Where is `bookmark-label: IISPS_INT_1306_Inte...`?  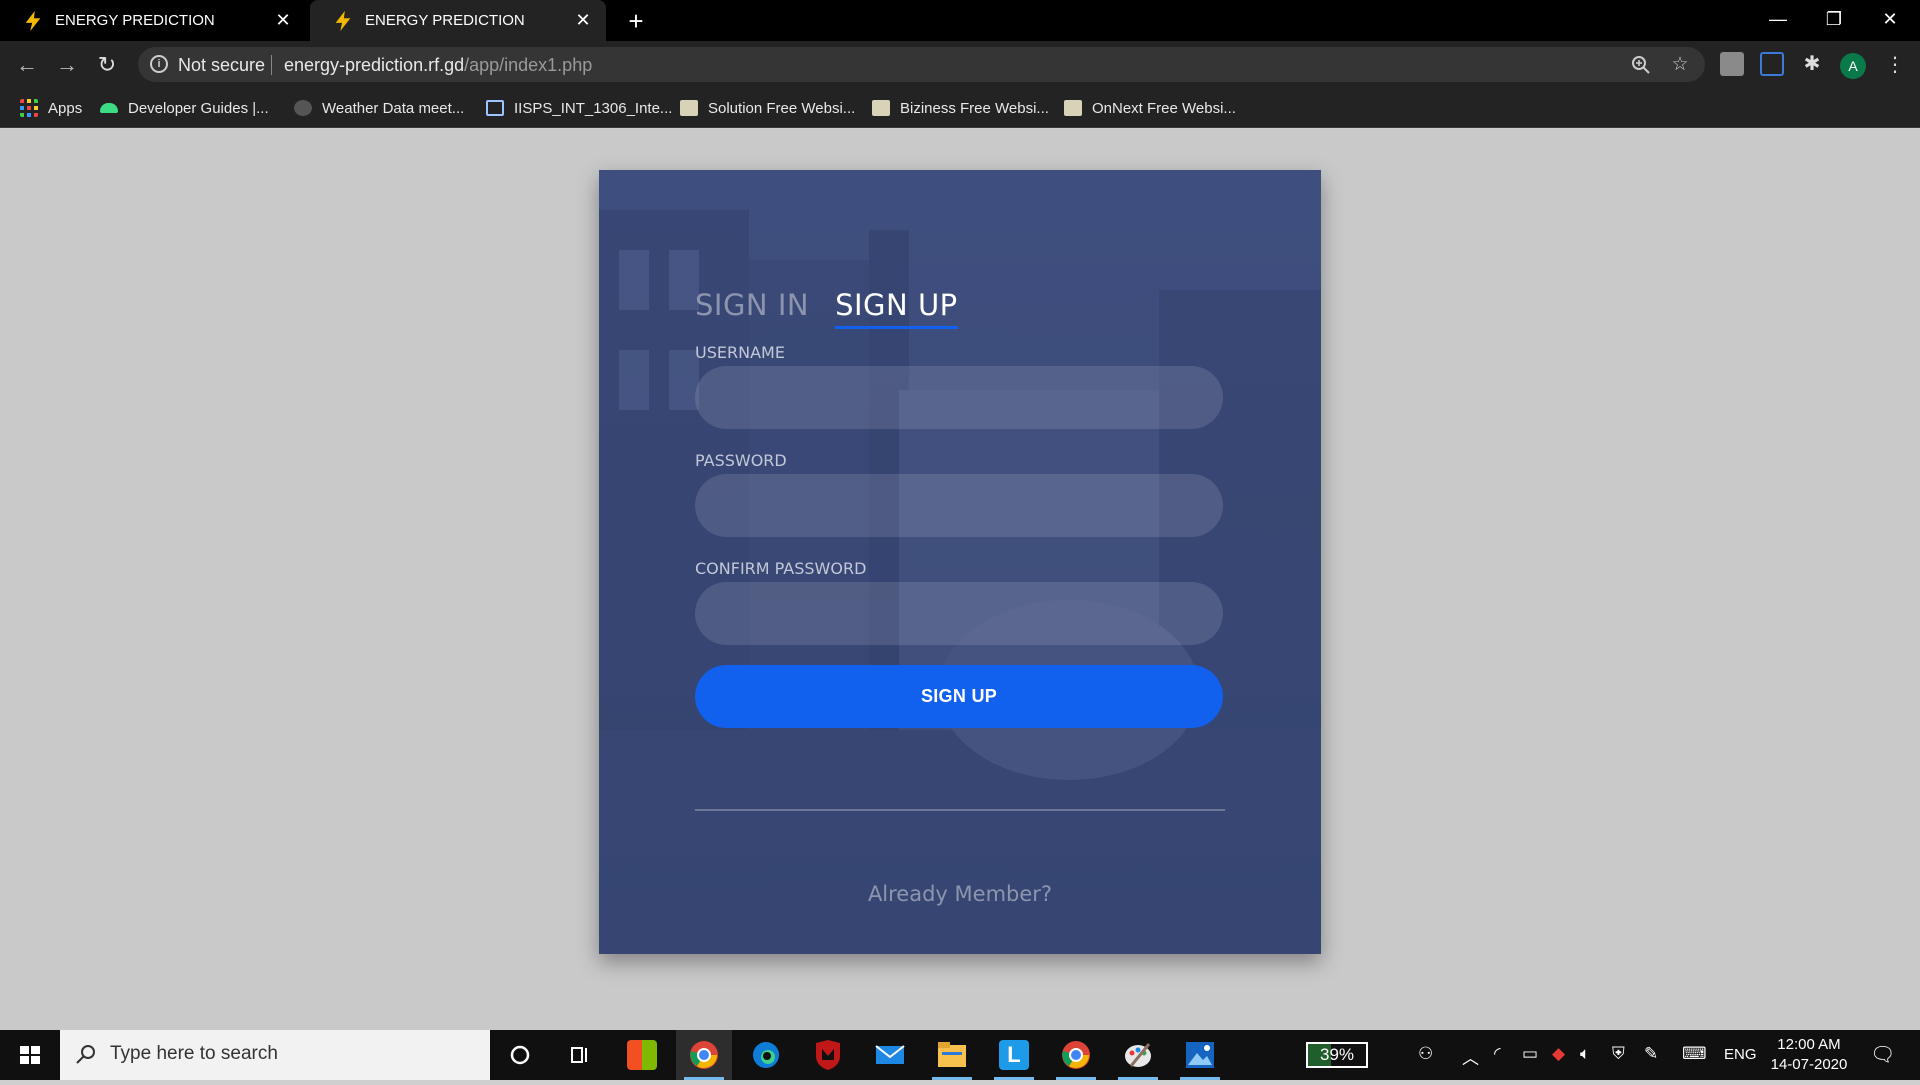 bookmark-label: IISPS_INT_1306_Inte... is located at coordinates (593, 108).